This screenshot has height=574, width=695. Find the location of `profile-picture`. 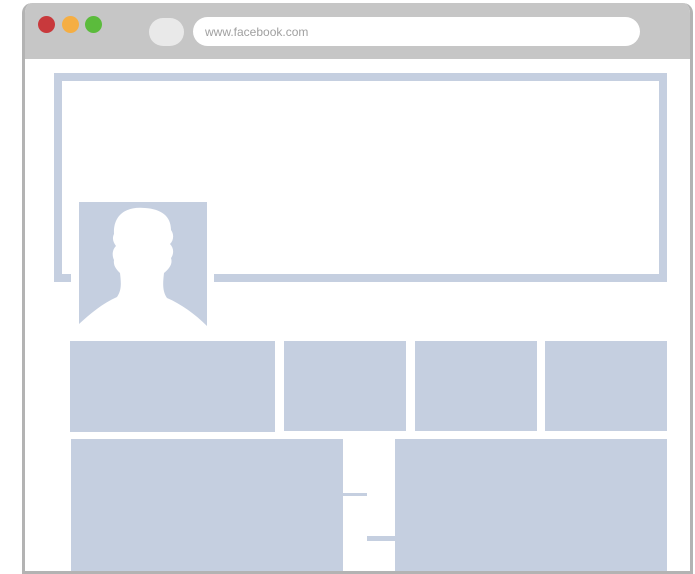

profile-picture is located at coordinates (143, 265).